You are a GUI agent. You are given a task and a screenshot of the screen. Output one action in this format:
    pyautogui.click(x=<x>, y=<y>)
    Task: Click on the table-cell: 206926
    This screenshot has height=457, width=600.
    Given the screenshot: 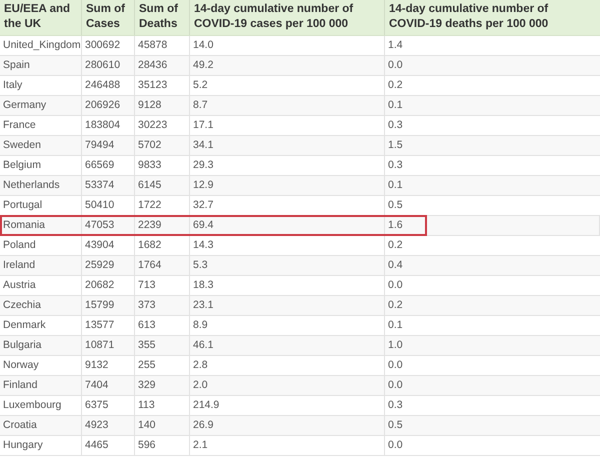 What is the action you would take?
    pyautogui.click(x=108, y=105)
    